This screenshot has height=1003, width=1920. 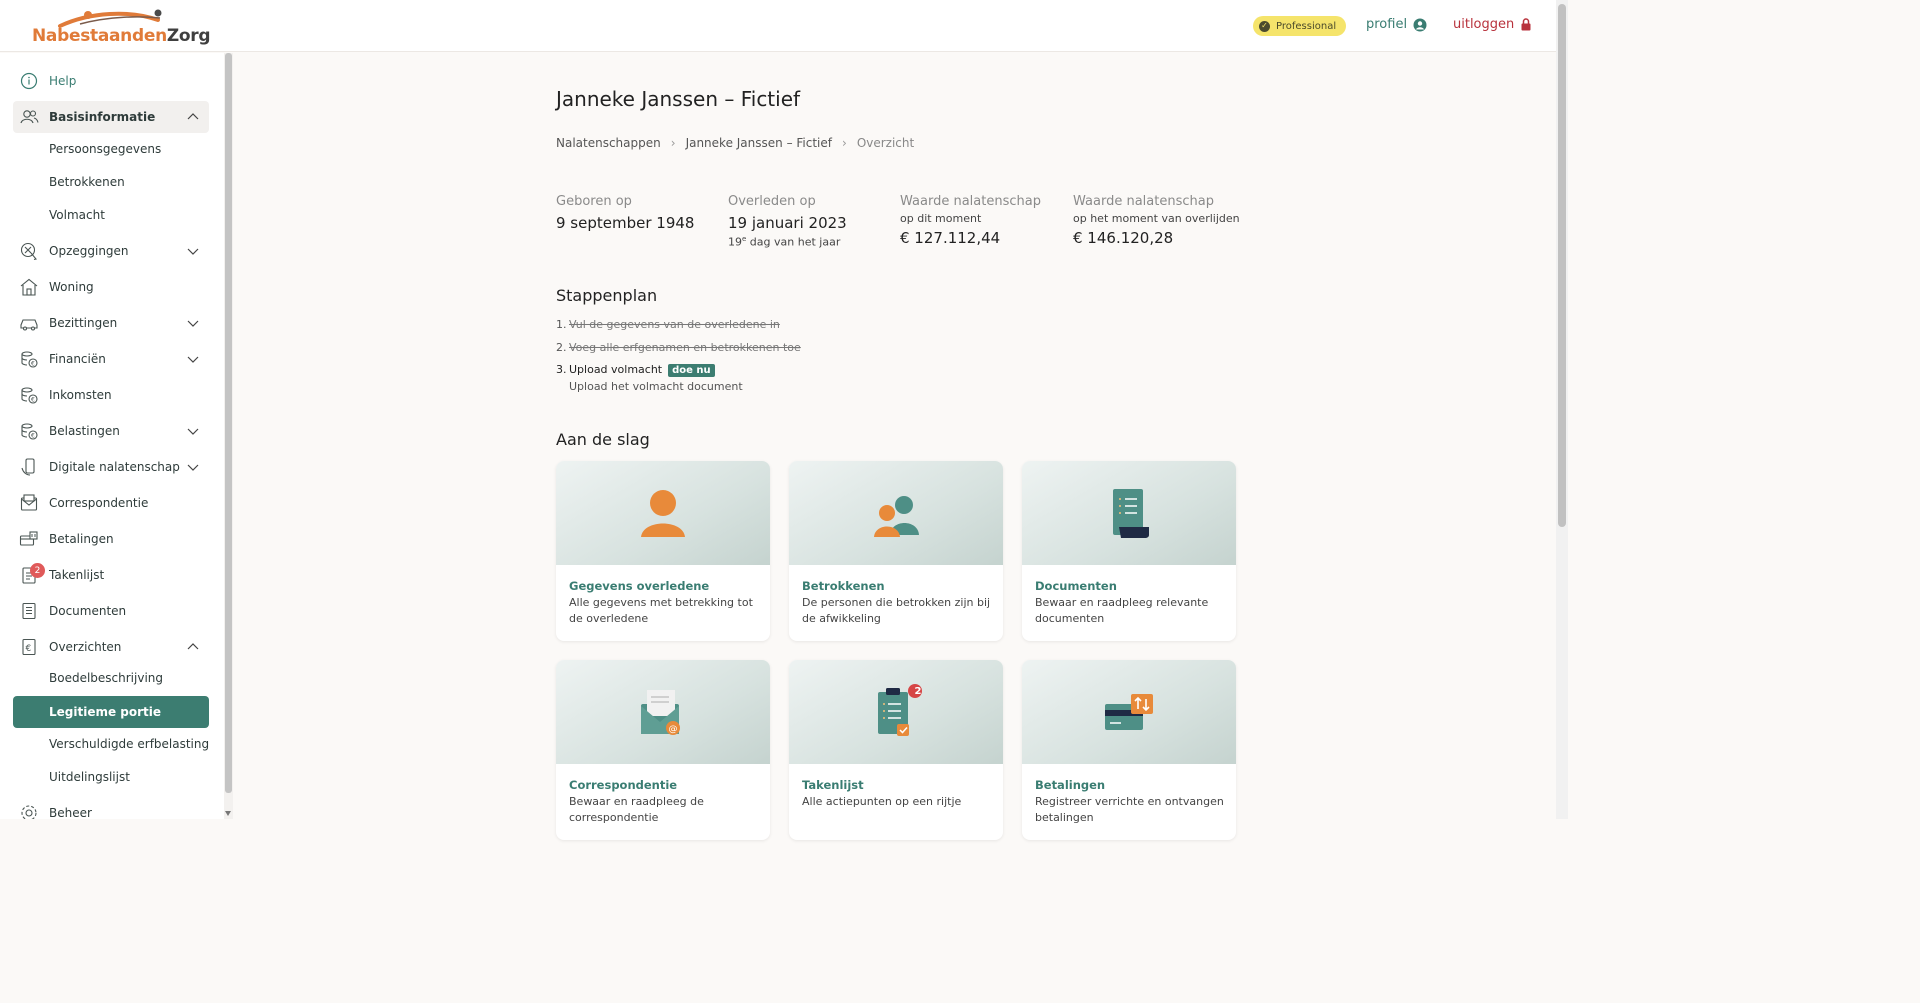 I want to click on fact-born: Geboren op 9 september 1948, so click(x=625, y=213).